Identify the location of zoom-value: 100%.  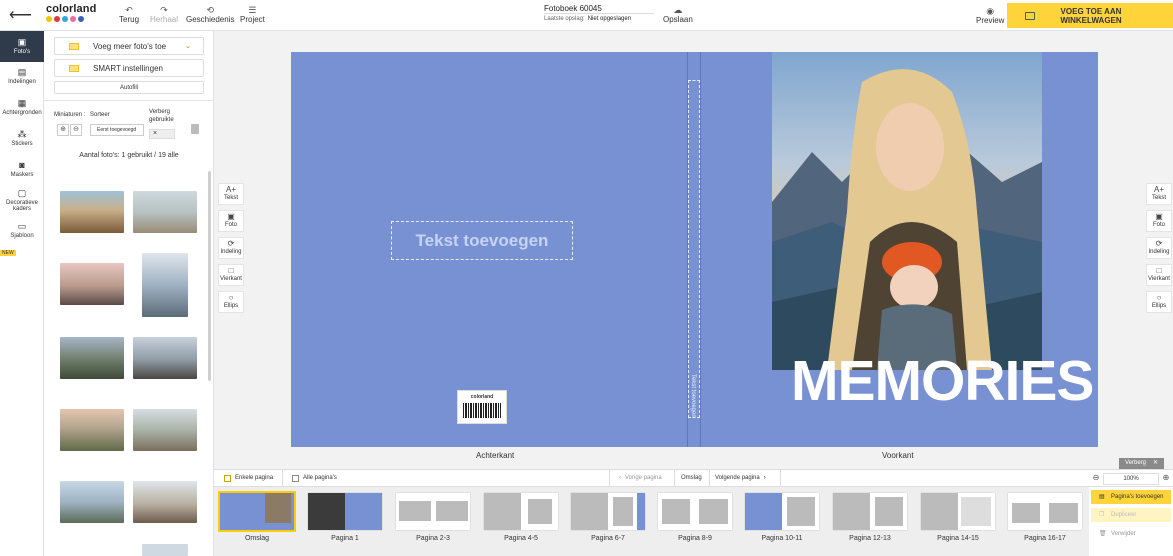
(1131, 479).